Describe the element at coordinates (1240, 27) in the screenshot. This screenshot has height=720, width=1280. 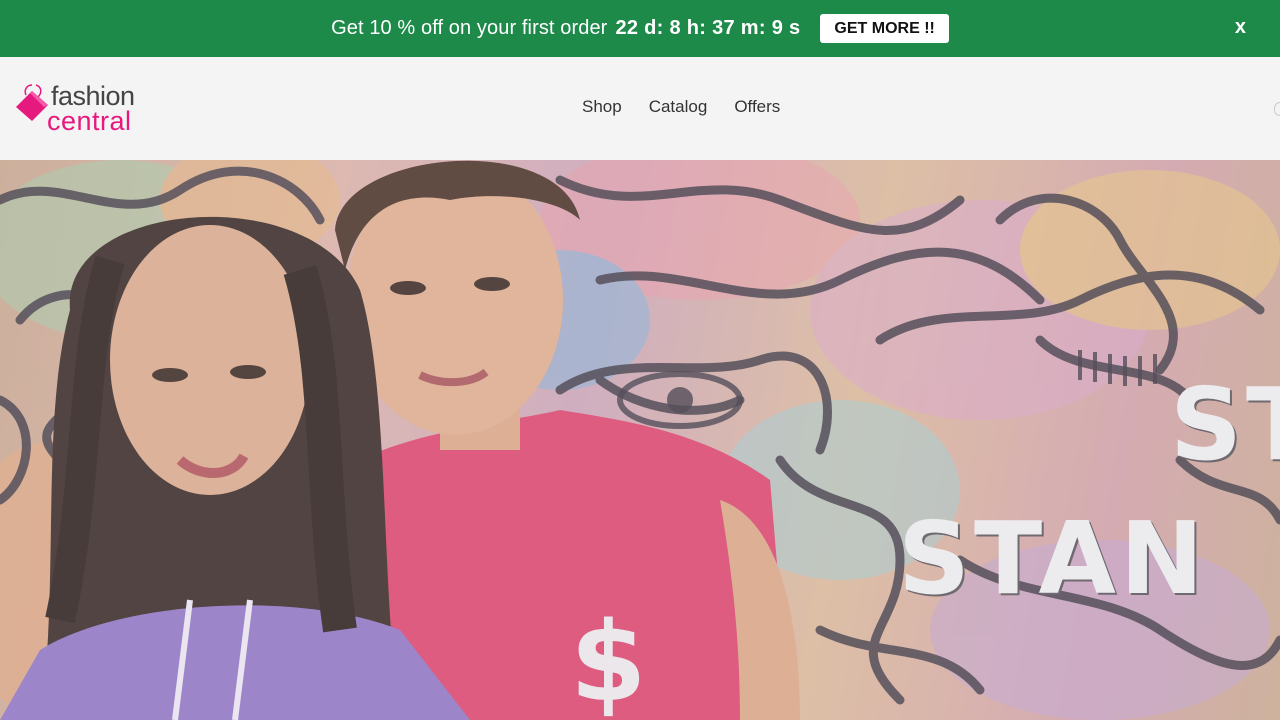
I see `promo-close-button: x` at that location.